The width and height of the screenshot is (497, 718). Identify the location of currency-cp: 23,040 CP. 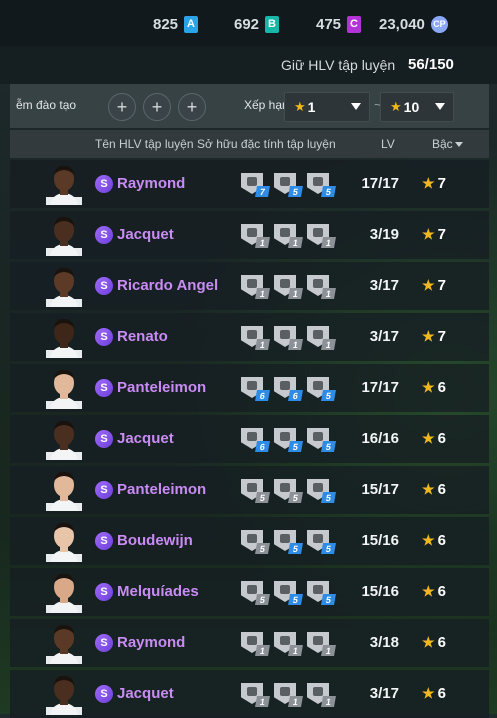
(413, 24).